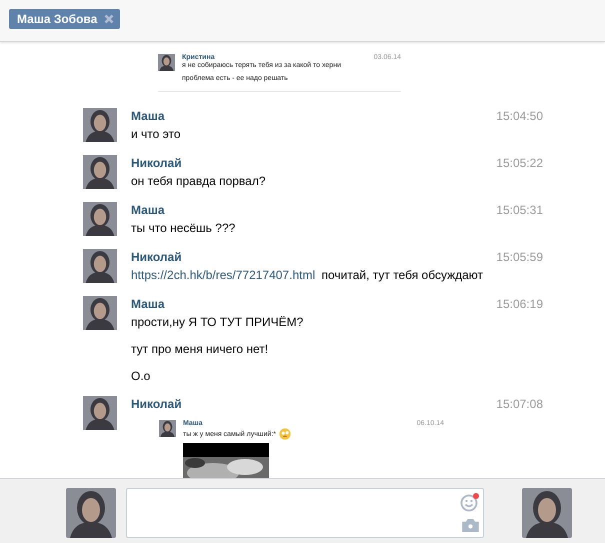  What do you see at coordinates (305, 513) in the screenshot?
I see `message-input` at bounding box center [305, 513].